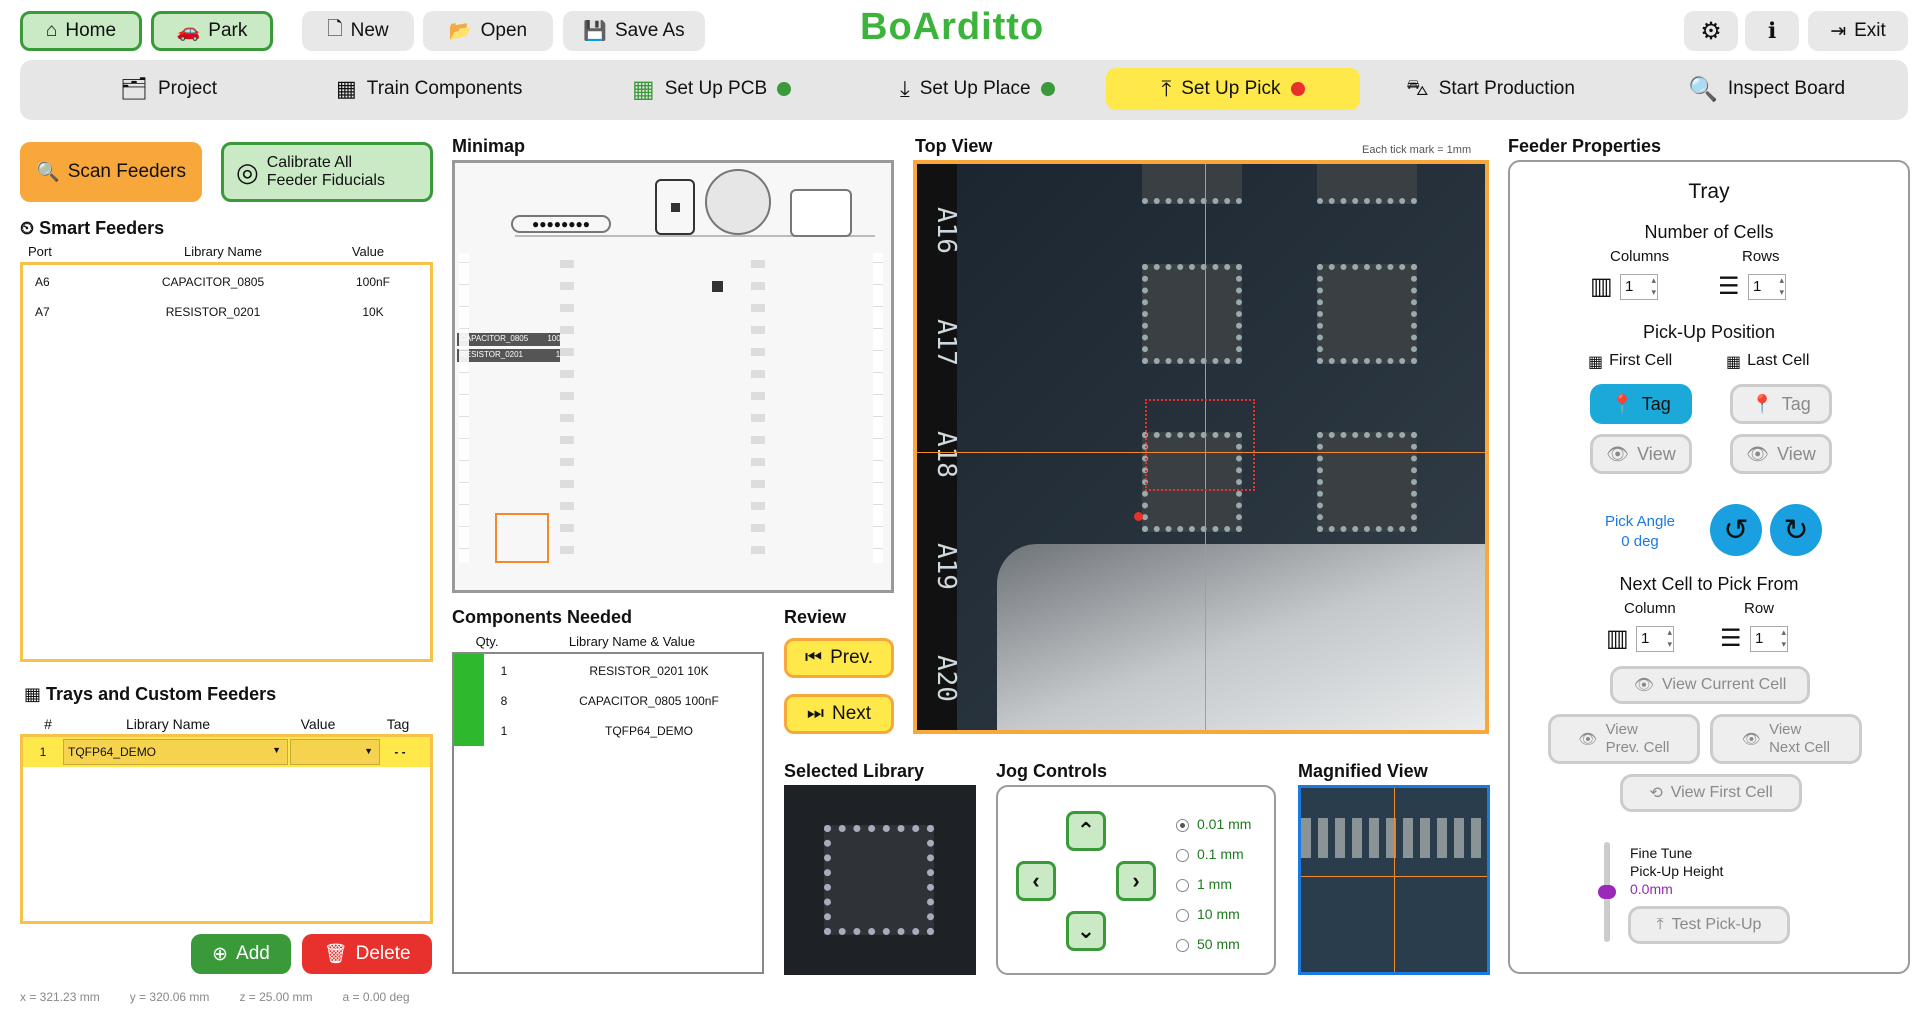 Image resolution: width=1920 pixels, height=1012 pixels. I want to click on table-row: A6 CAPACITOR_0805 100nF, so click(226, 282).